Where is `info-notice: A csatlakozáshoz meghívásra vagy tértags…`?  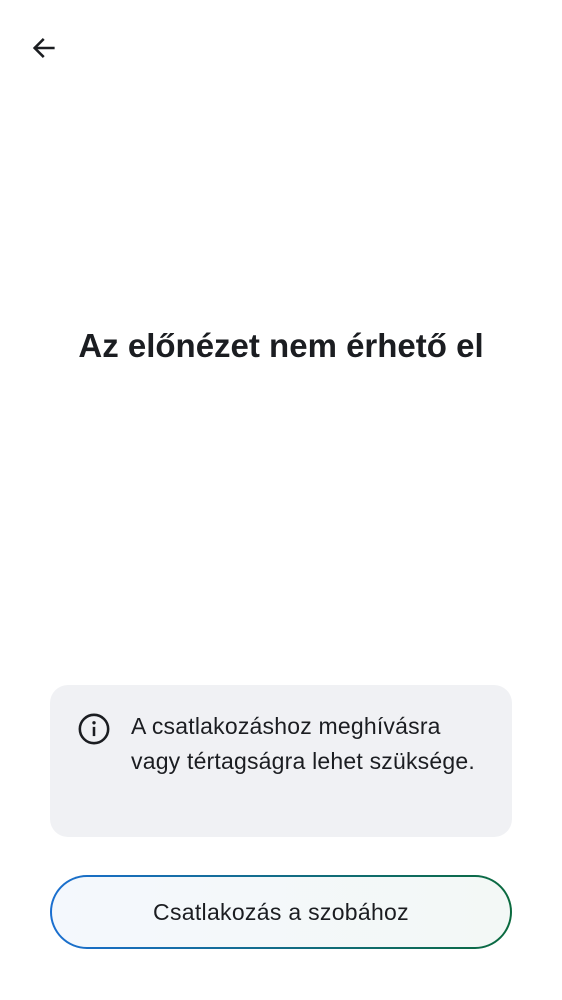
info-notice: A csatlakozáshoz meghívásra vagy tértags… is located at coordinates (281, 761).